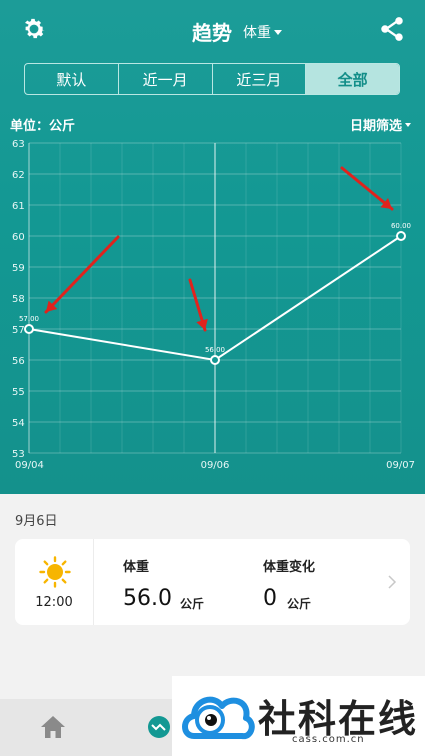  I want to click on app-header: 趋势 体重, so click(212, 30).